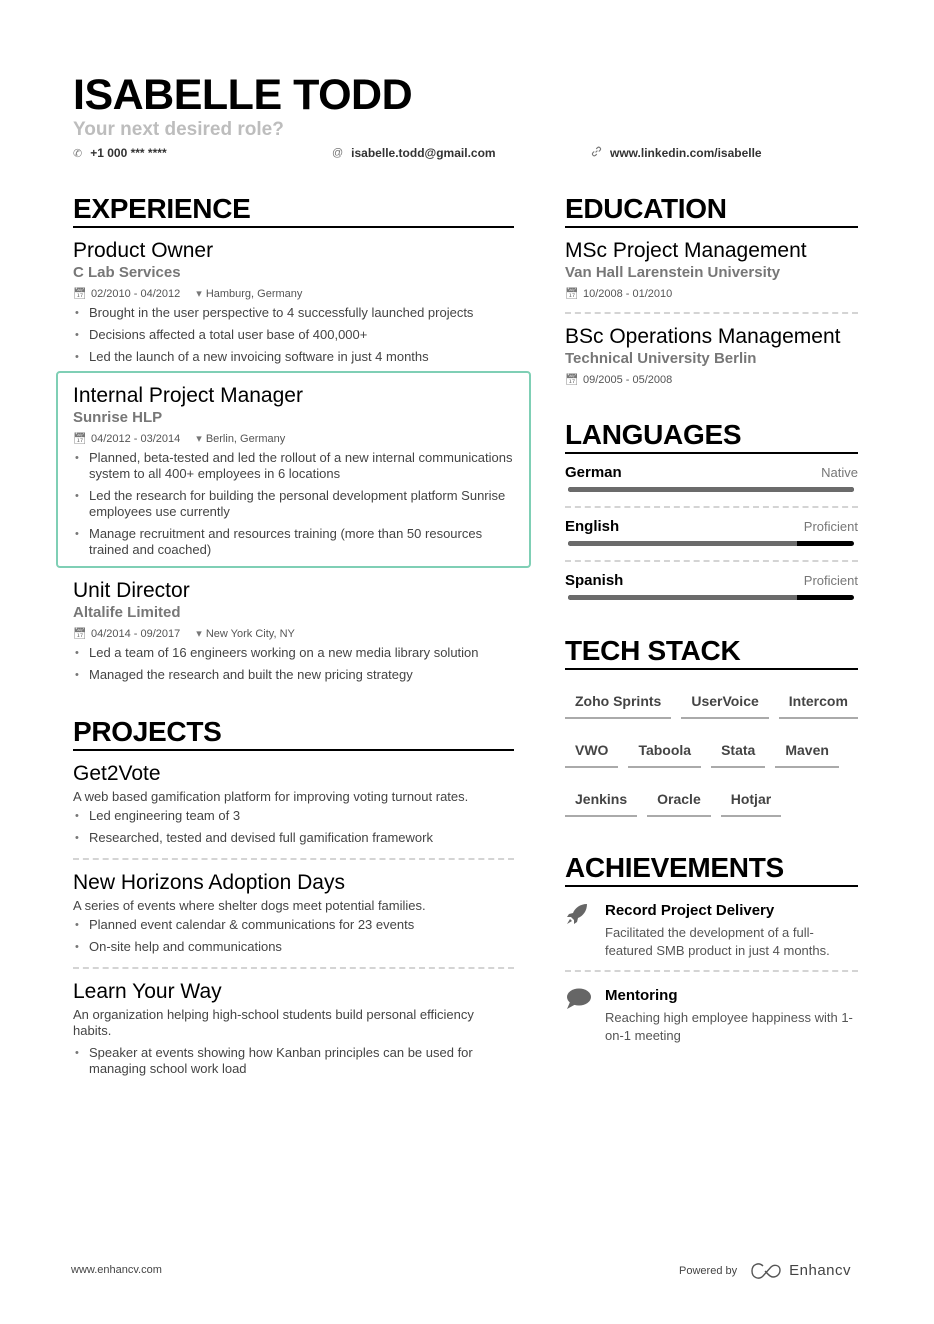 The image size is (934, 1324). I want to click on job-dates: 02/2010 - 04/2012, so click(135, 294).